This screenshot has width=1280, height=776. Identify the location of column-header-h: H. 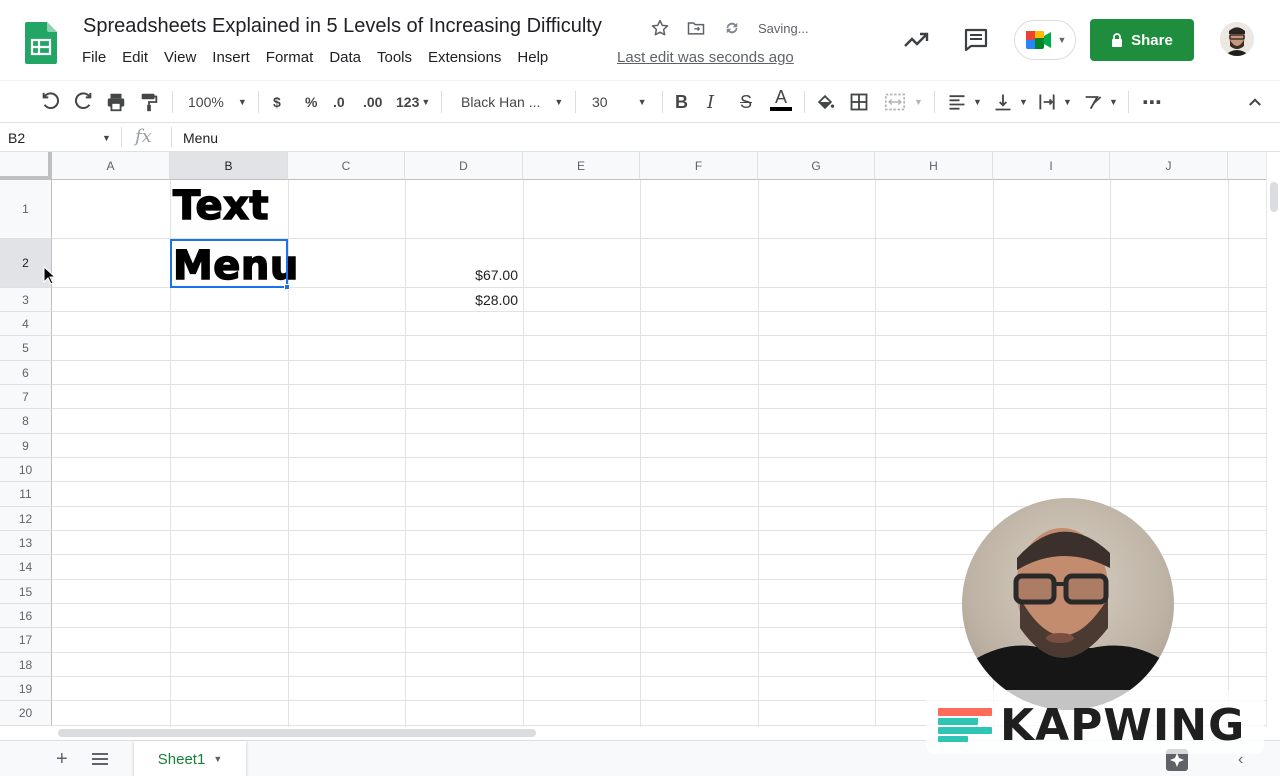
(934, 166).